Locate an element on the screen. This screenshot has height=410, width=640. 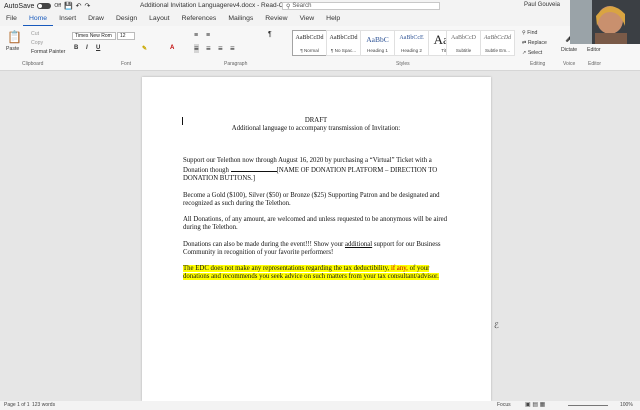
autosave-state: Off is located at coordinates (57, 6).